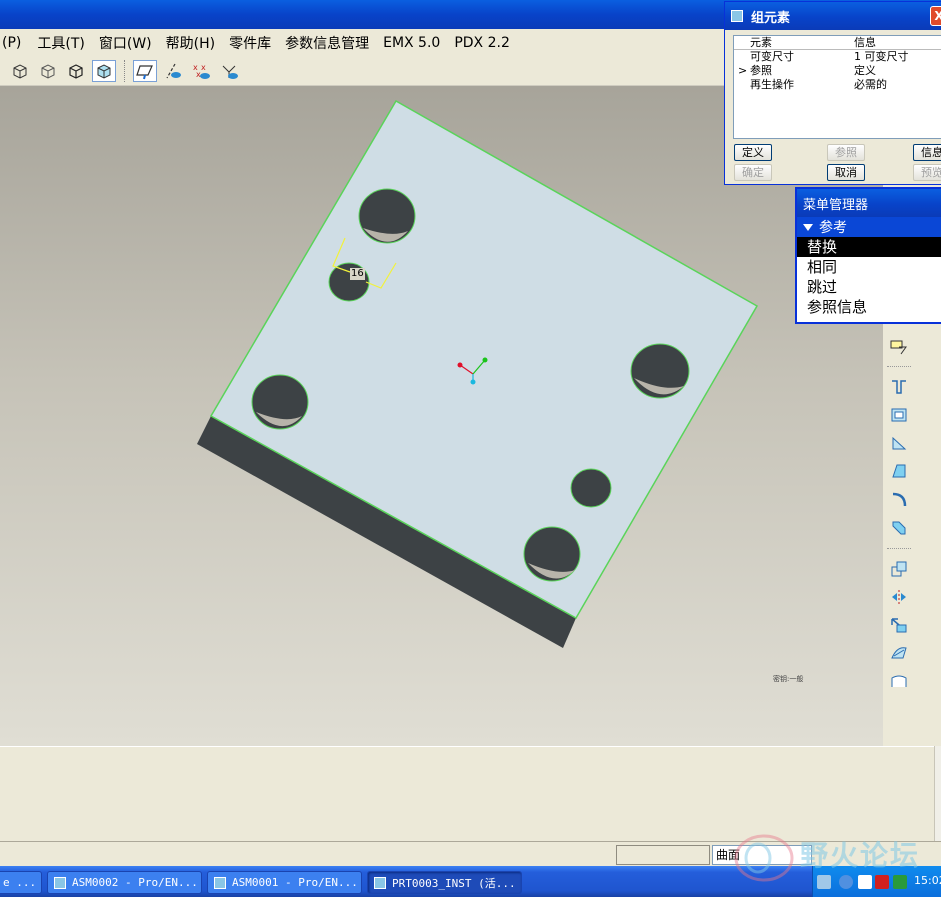  Describe the element at coordinates (737, 16) in the screenshot. I see `dialog-app-icon` at that location.